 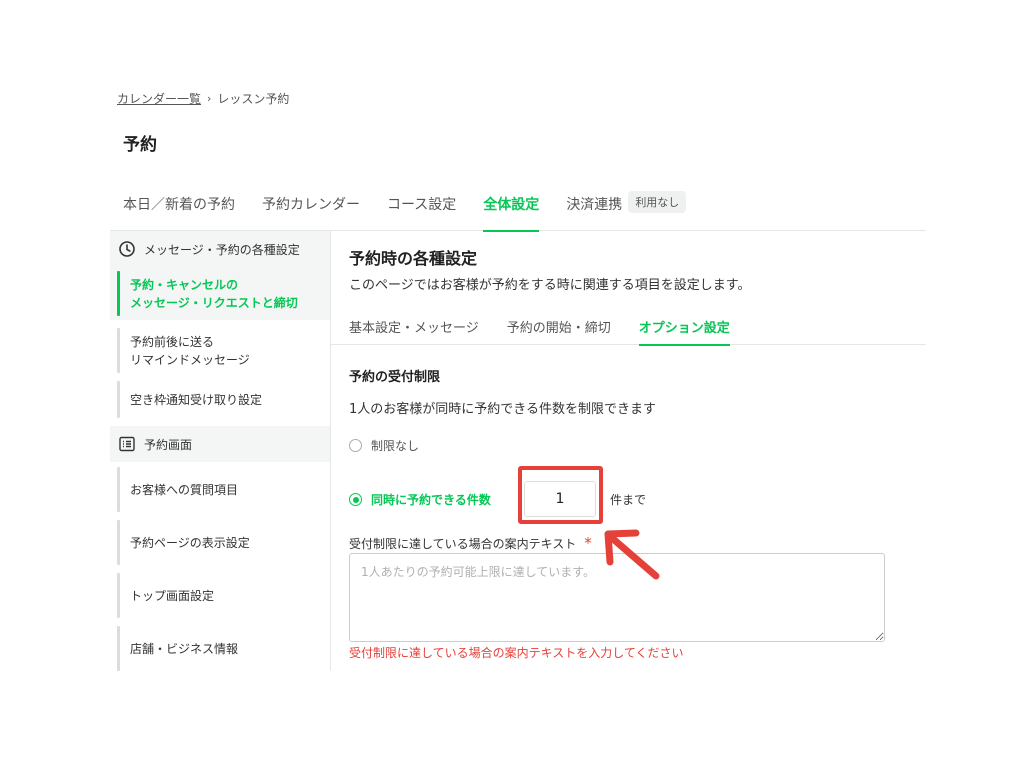 I want to click on radio-no-limit: 制限なし, so click(x=384, y=445).